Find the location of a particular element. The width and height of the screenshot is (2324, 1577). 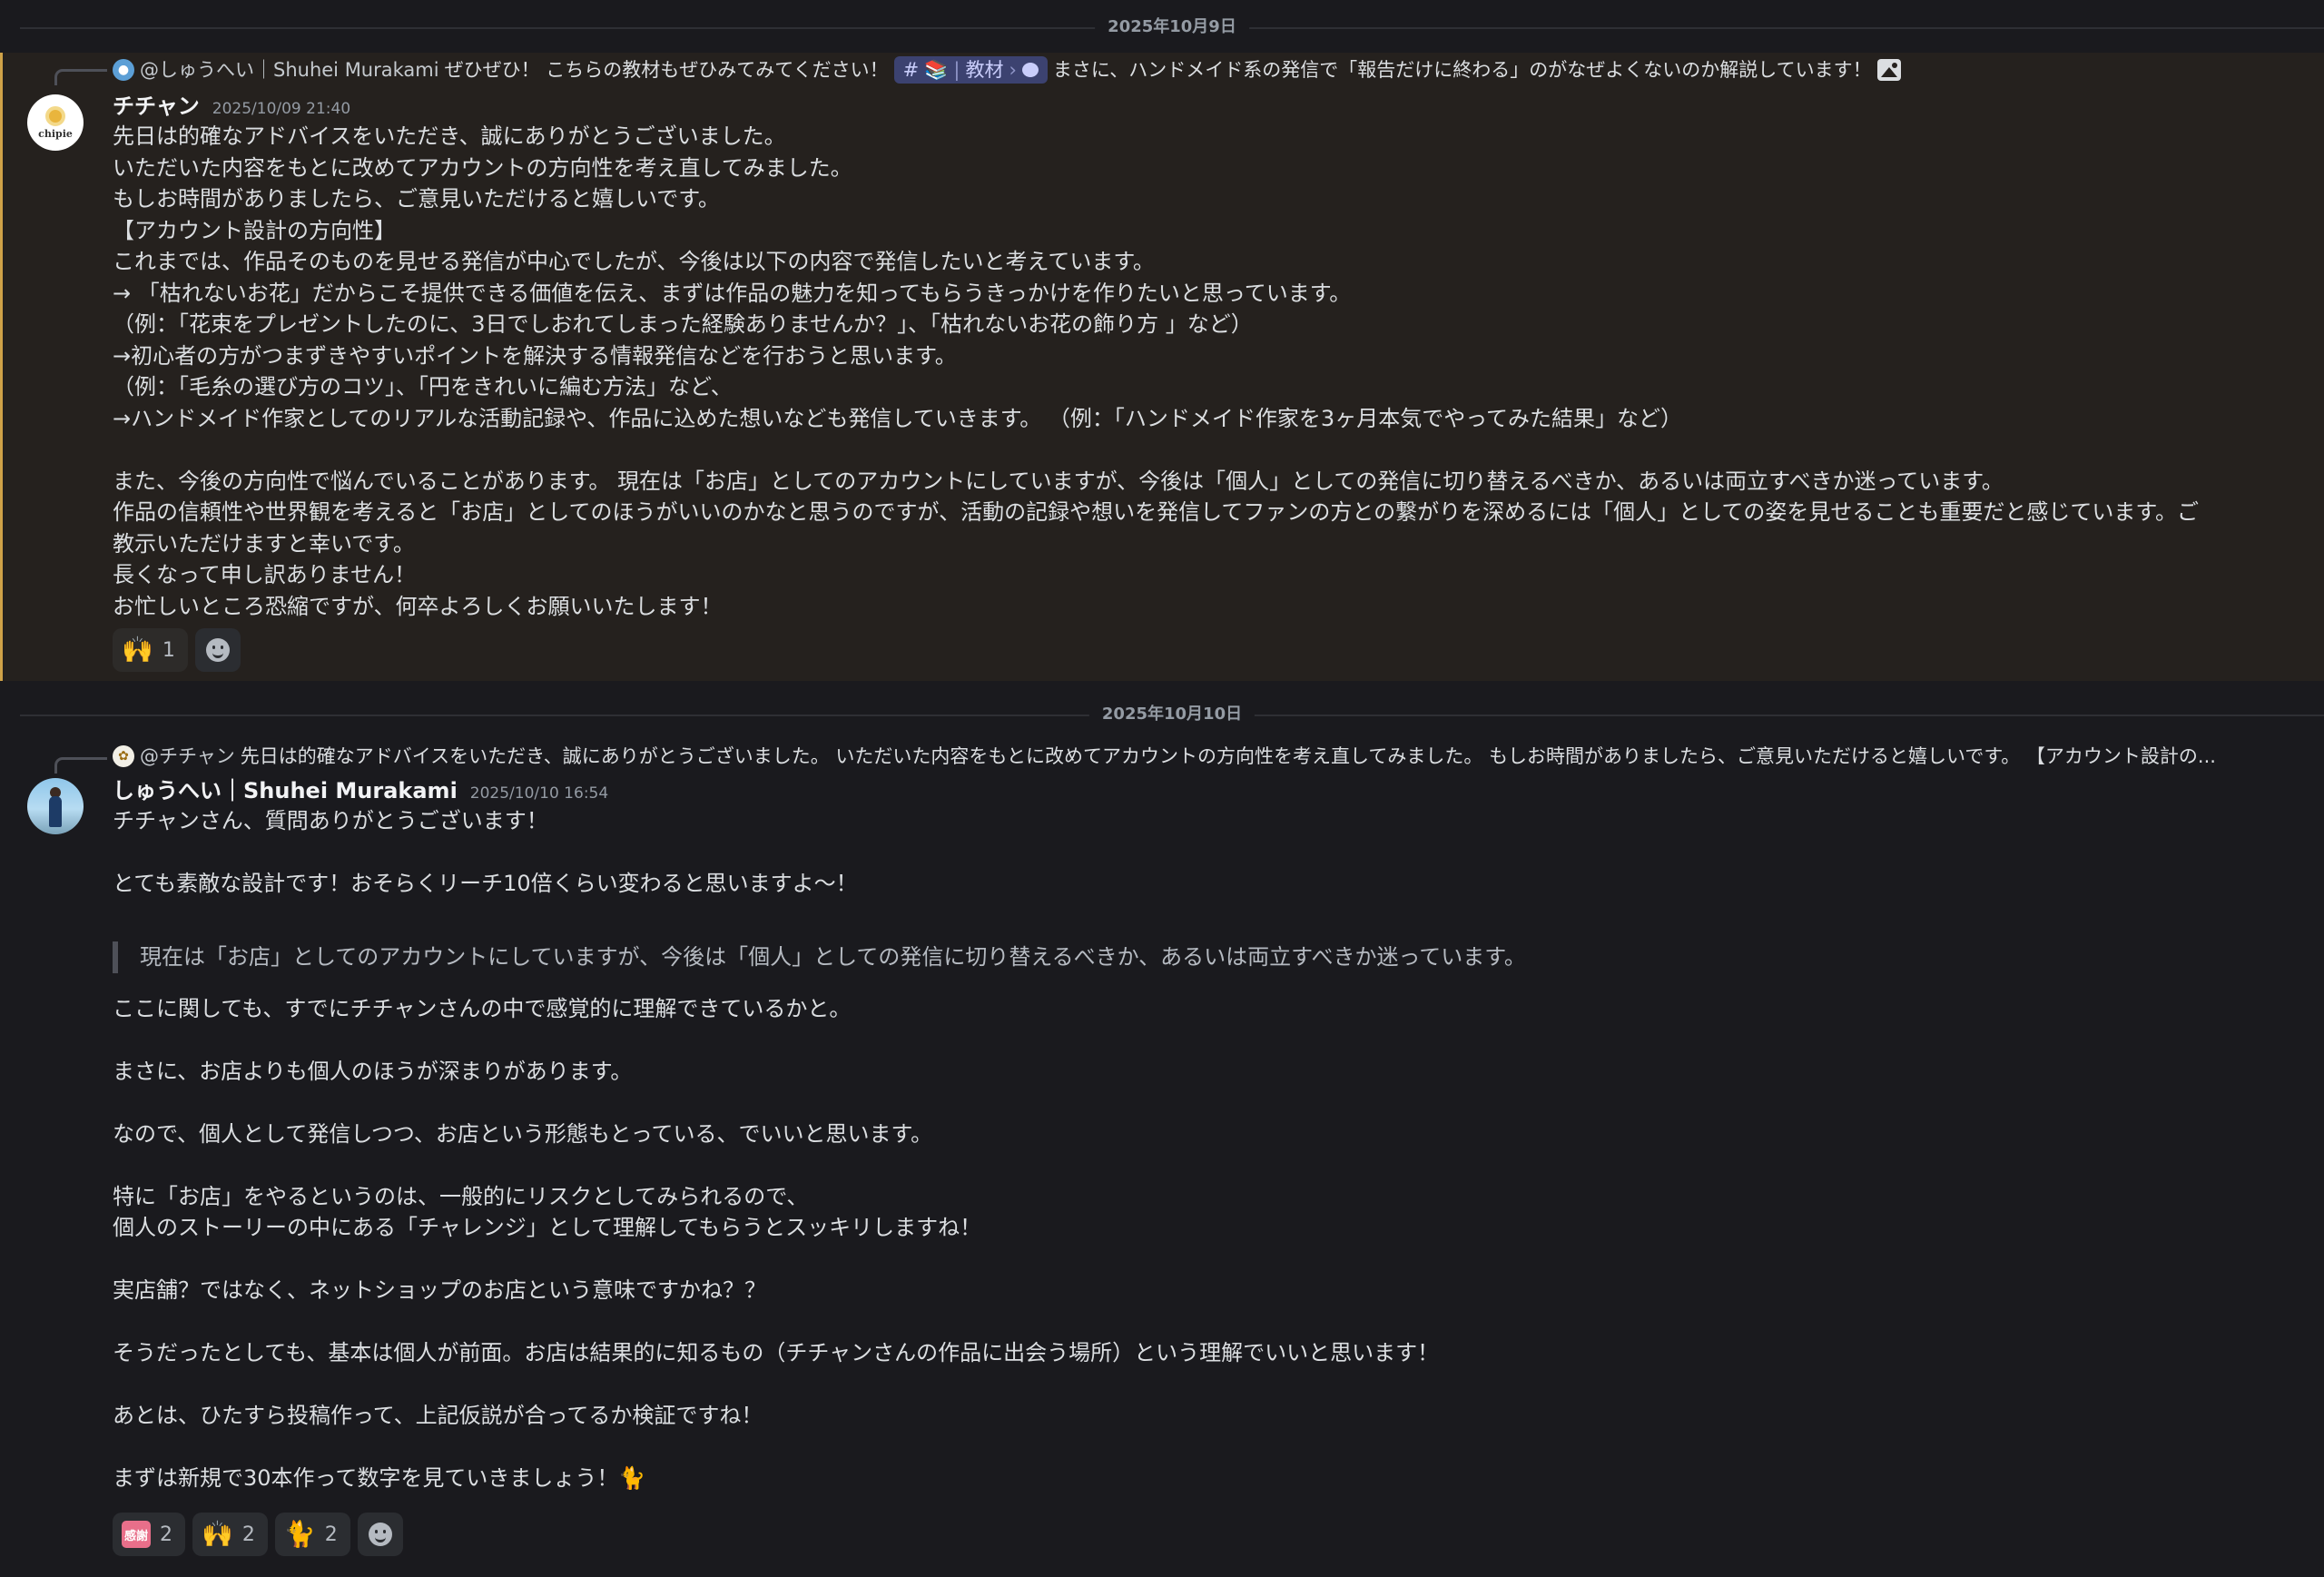

reply-mention: @チチャン is located at coordinates (187, 756).